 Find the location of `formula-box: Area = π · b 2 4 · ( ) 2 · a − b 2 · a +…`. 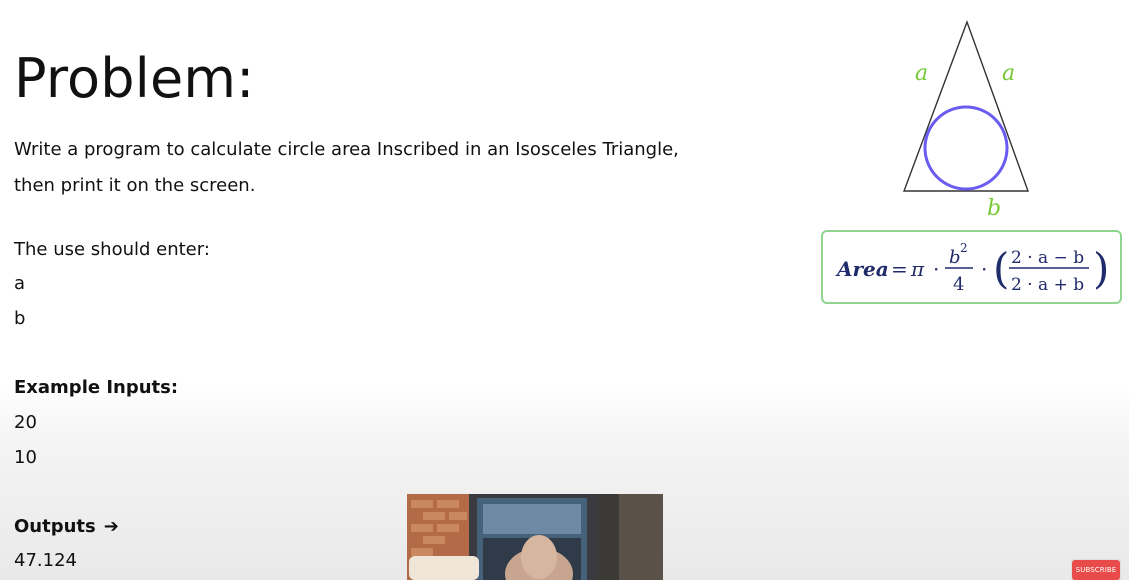

formula-box: Area = π · b 2 4 · ( ) 2 · a − b 2 · a +… is located at coordinates (971, 267).